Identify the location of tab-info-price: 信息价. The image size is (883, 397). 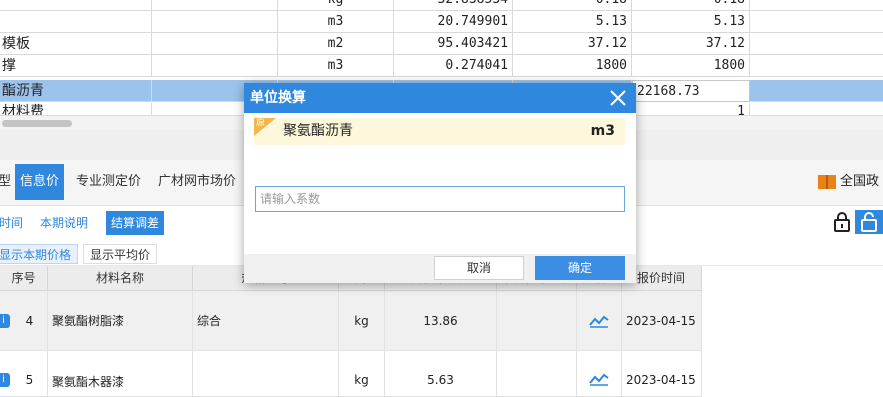
(40, 182).